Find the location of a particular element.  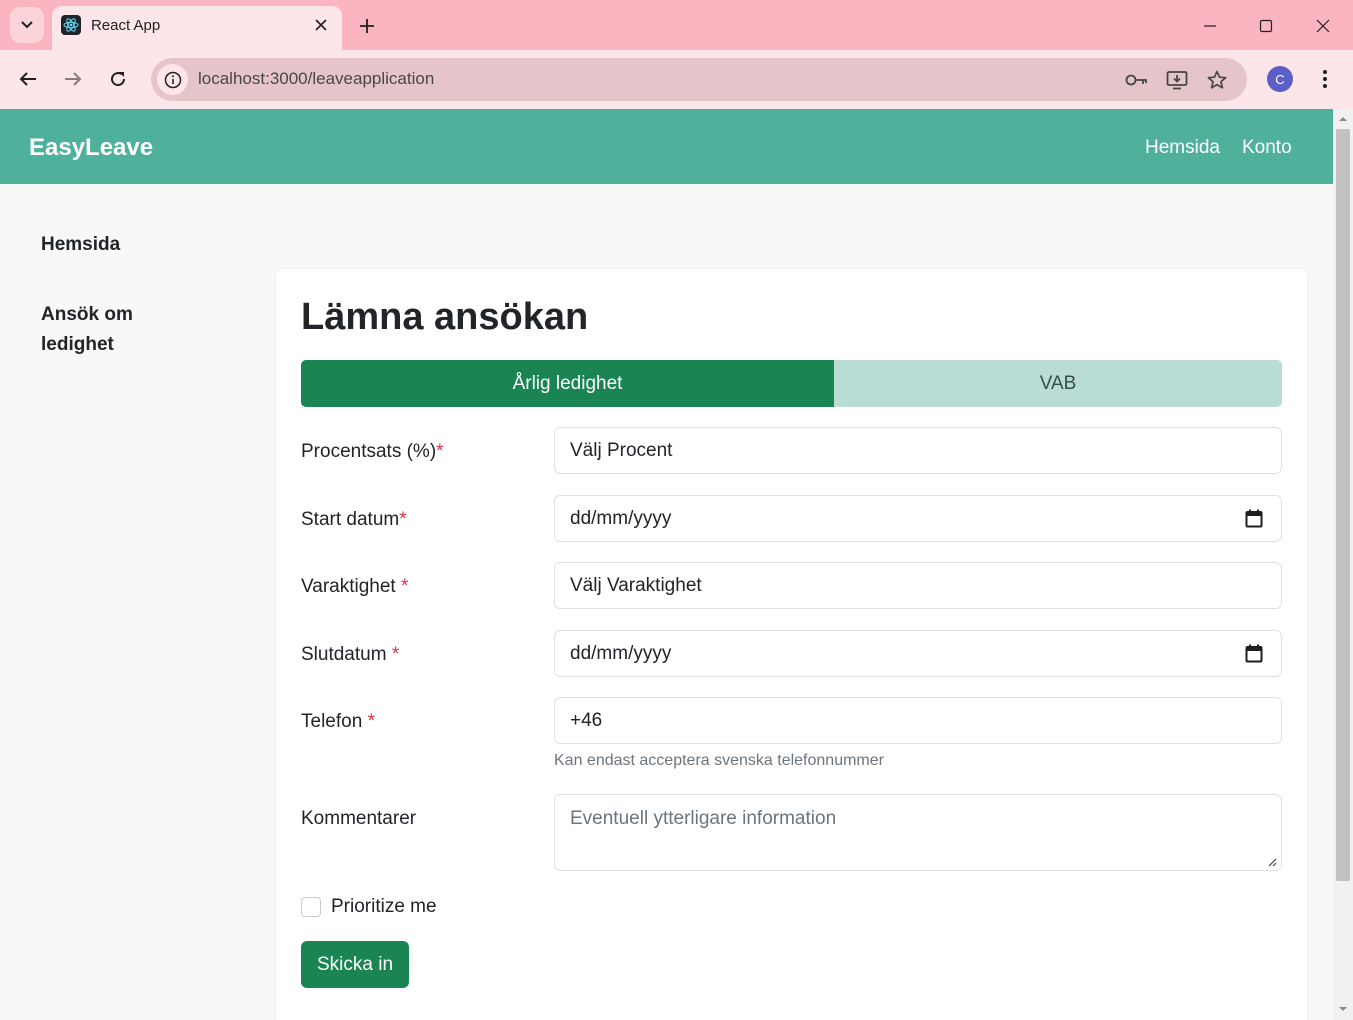

duration-label: Varaktighet * is located at coordinates (354, 587).